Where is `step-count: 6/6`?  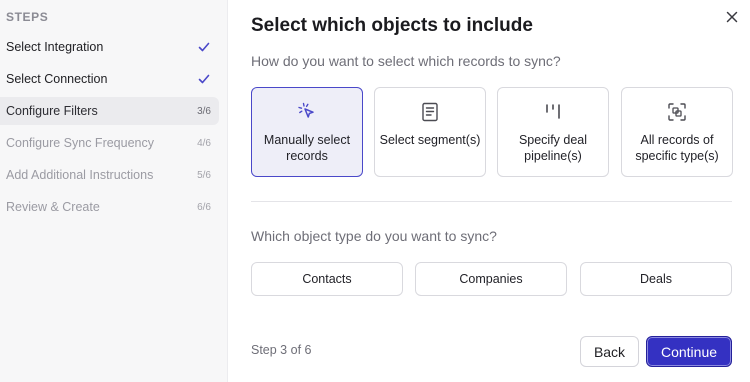
step-count: 6/6 is located at coordinates (204, 207).